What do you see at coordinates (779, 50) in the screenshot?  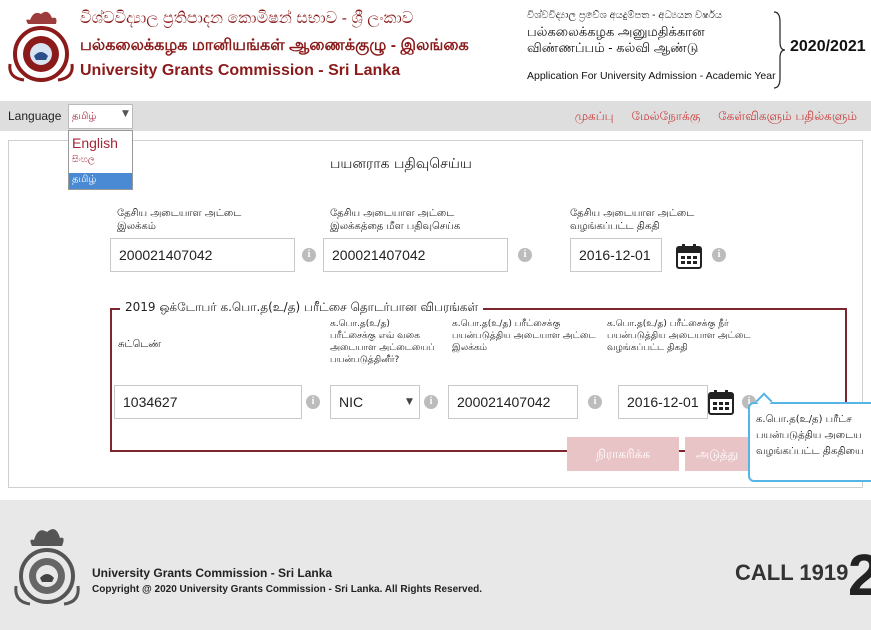 I see `brace-icon` at bounding box center [779, 50].